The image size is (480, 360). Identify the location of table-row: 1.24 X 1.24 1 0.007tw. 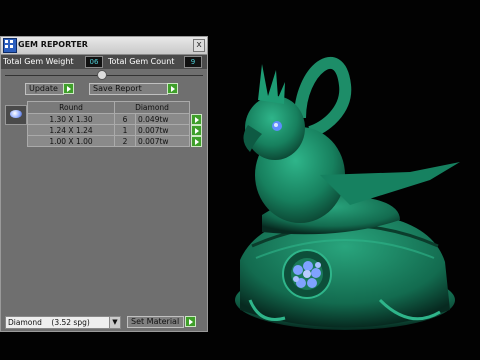
(114, 130).